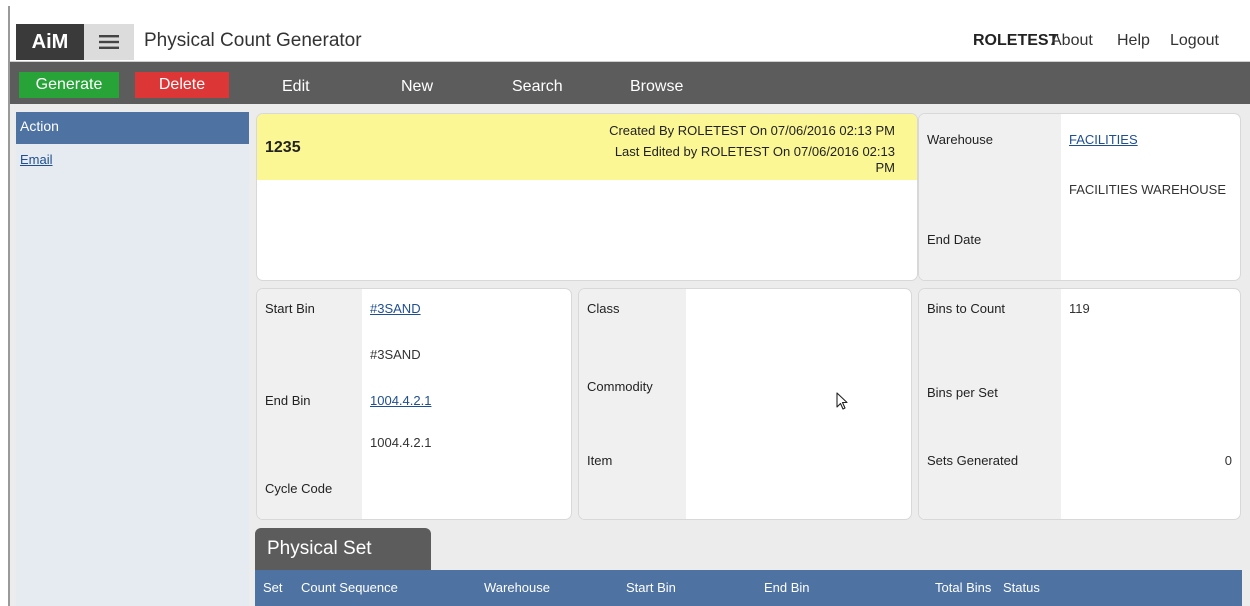  What do you see at coordinates (290, 308) in the screenshot?
I see `start-bin-label: Start Bin` at bounding box center [290, 308].